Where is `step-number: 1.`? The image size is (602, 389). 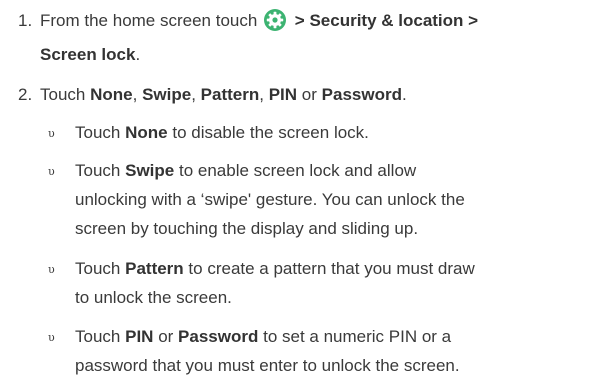 step-number: 1. is located at coordinates (25, 20).